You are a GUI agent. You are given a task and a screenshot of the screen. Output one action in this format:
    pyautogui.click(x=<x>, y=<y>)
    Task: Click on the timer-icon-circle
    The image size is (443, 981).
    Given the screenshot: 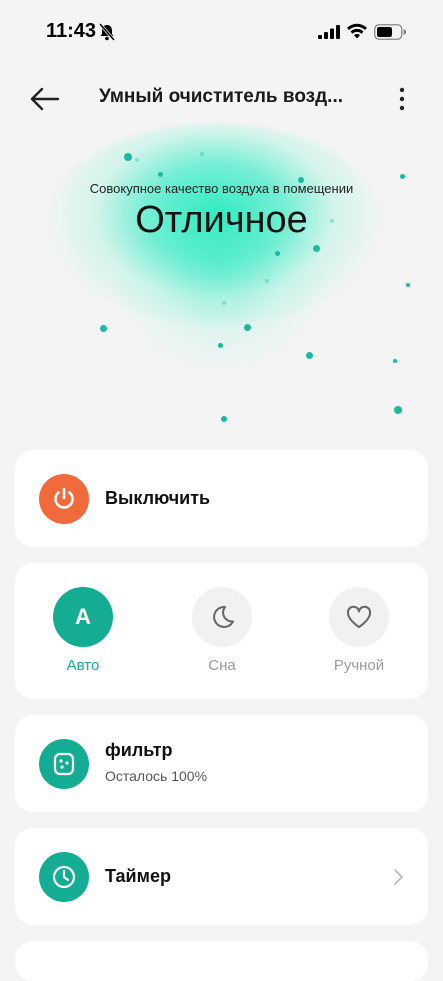 What is the action you would take?
    pyautogui.click(x=64, y=877)
    